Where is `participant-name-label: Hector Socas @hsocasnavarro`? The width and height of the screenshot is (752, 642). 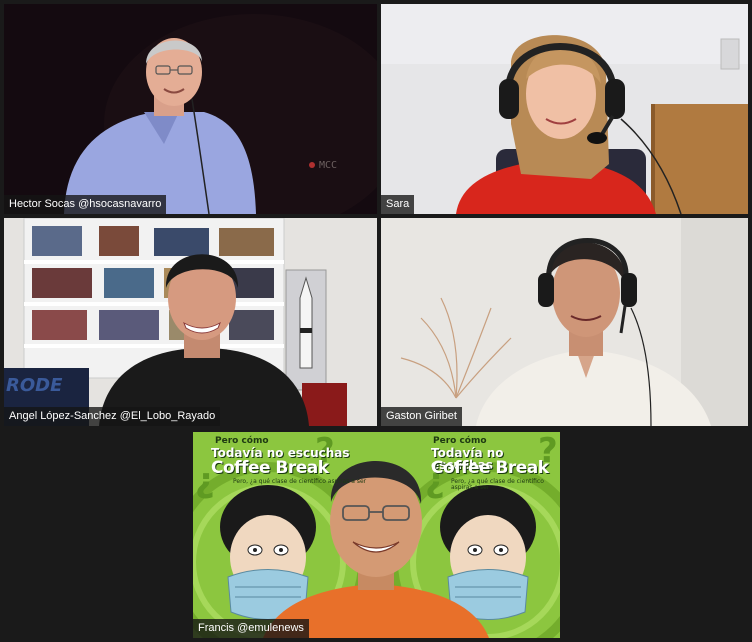
participant-name-label: Hector Socas @hsocasnavarro is located at coordinates (85, 204).